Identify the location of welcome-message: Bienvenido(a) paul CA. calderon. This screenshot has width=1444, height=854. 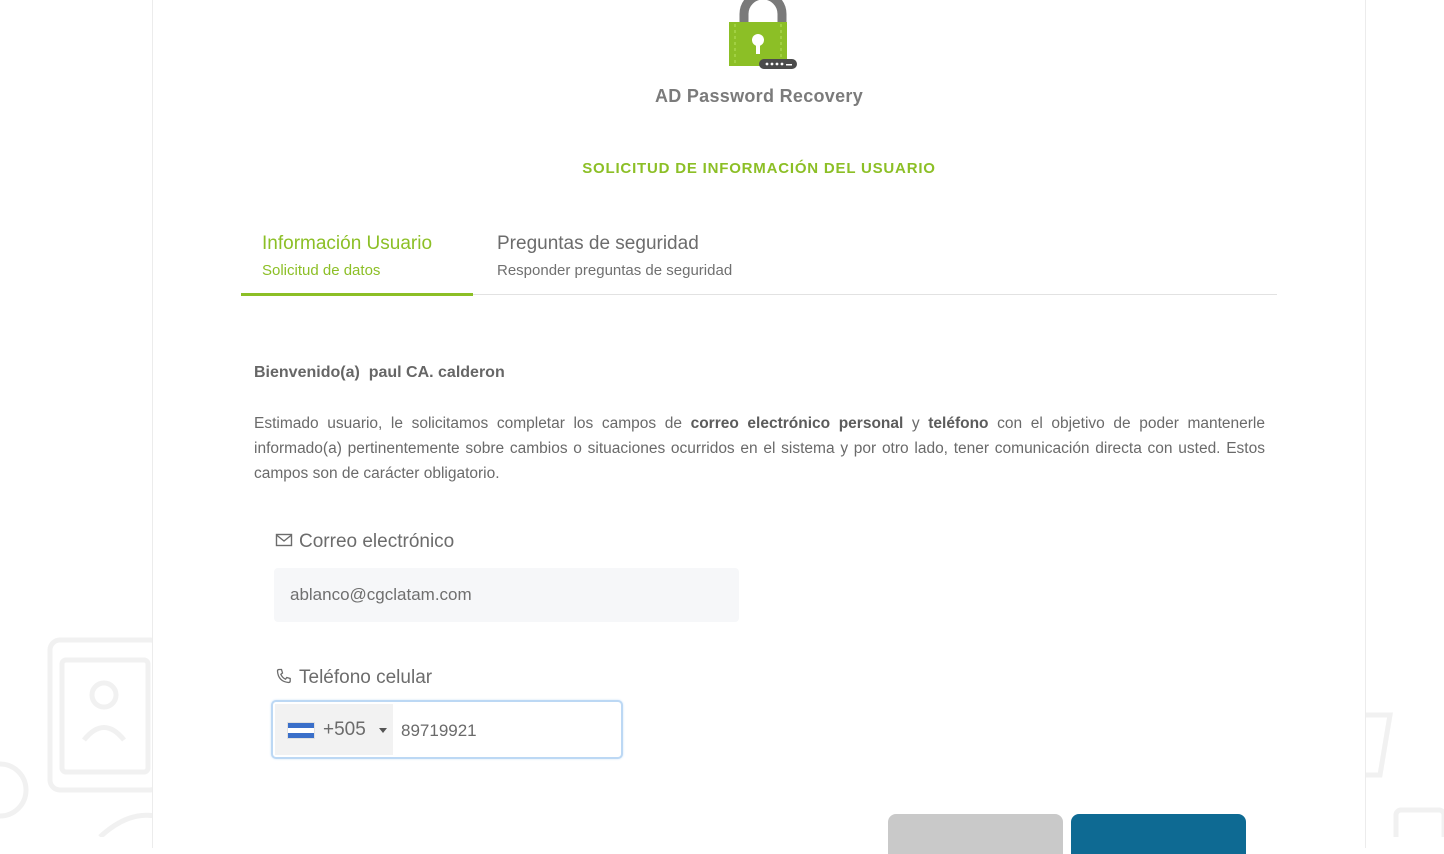
(379, 373).